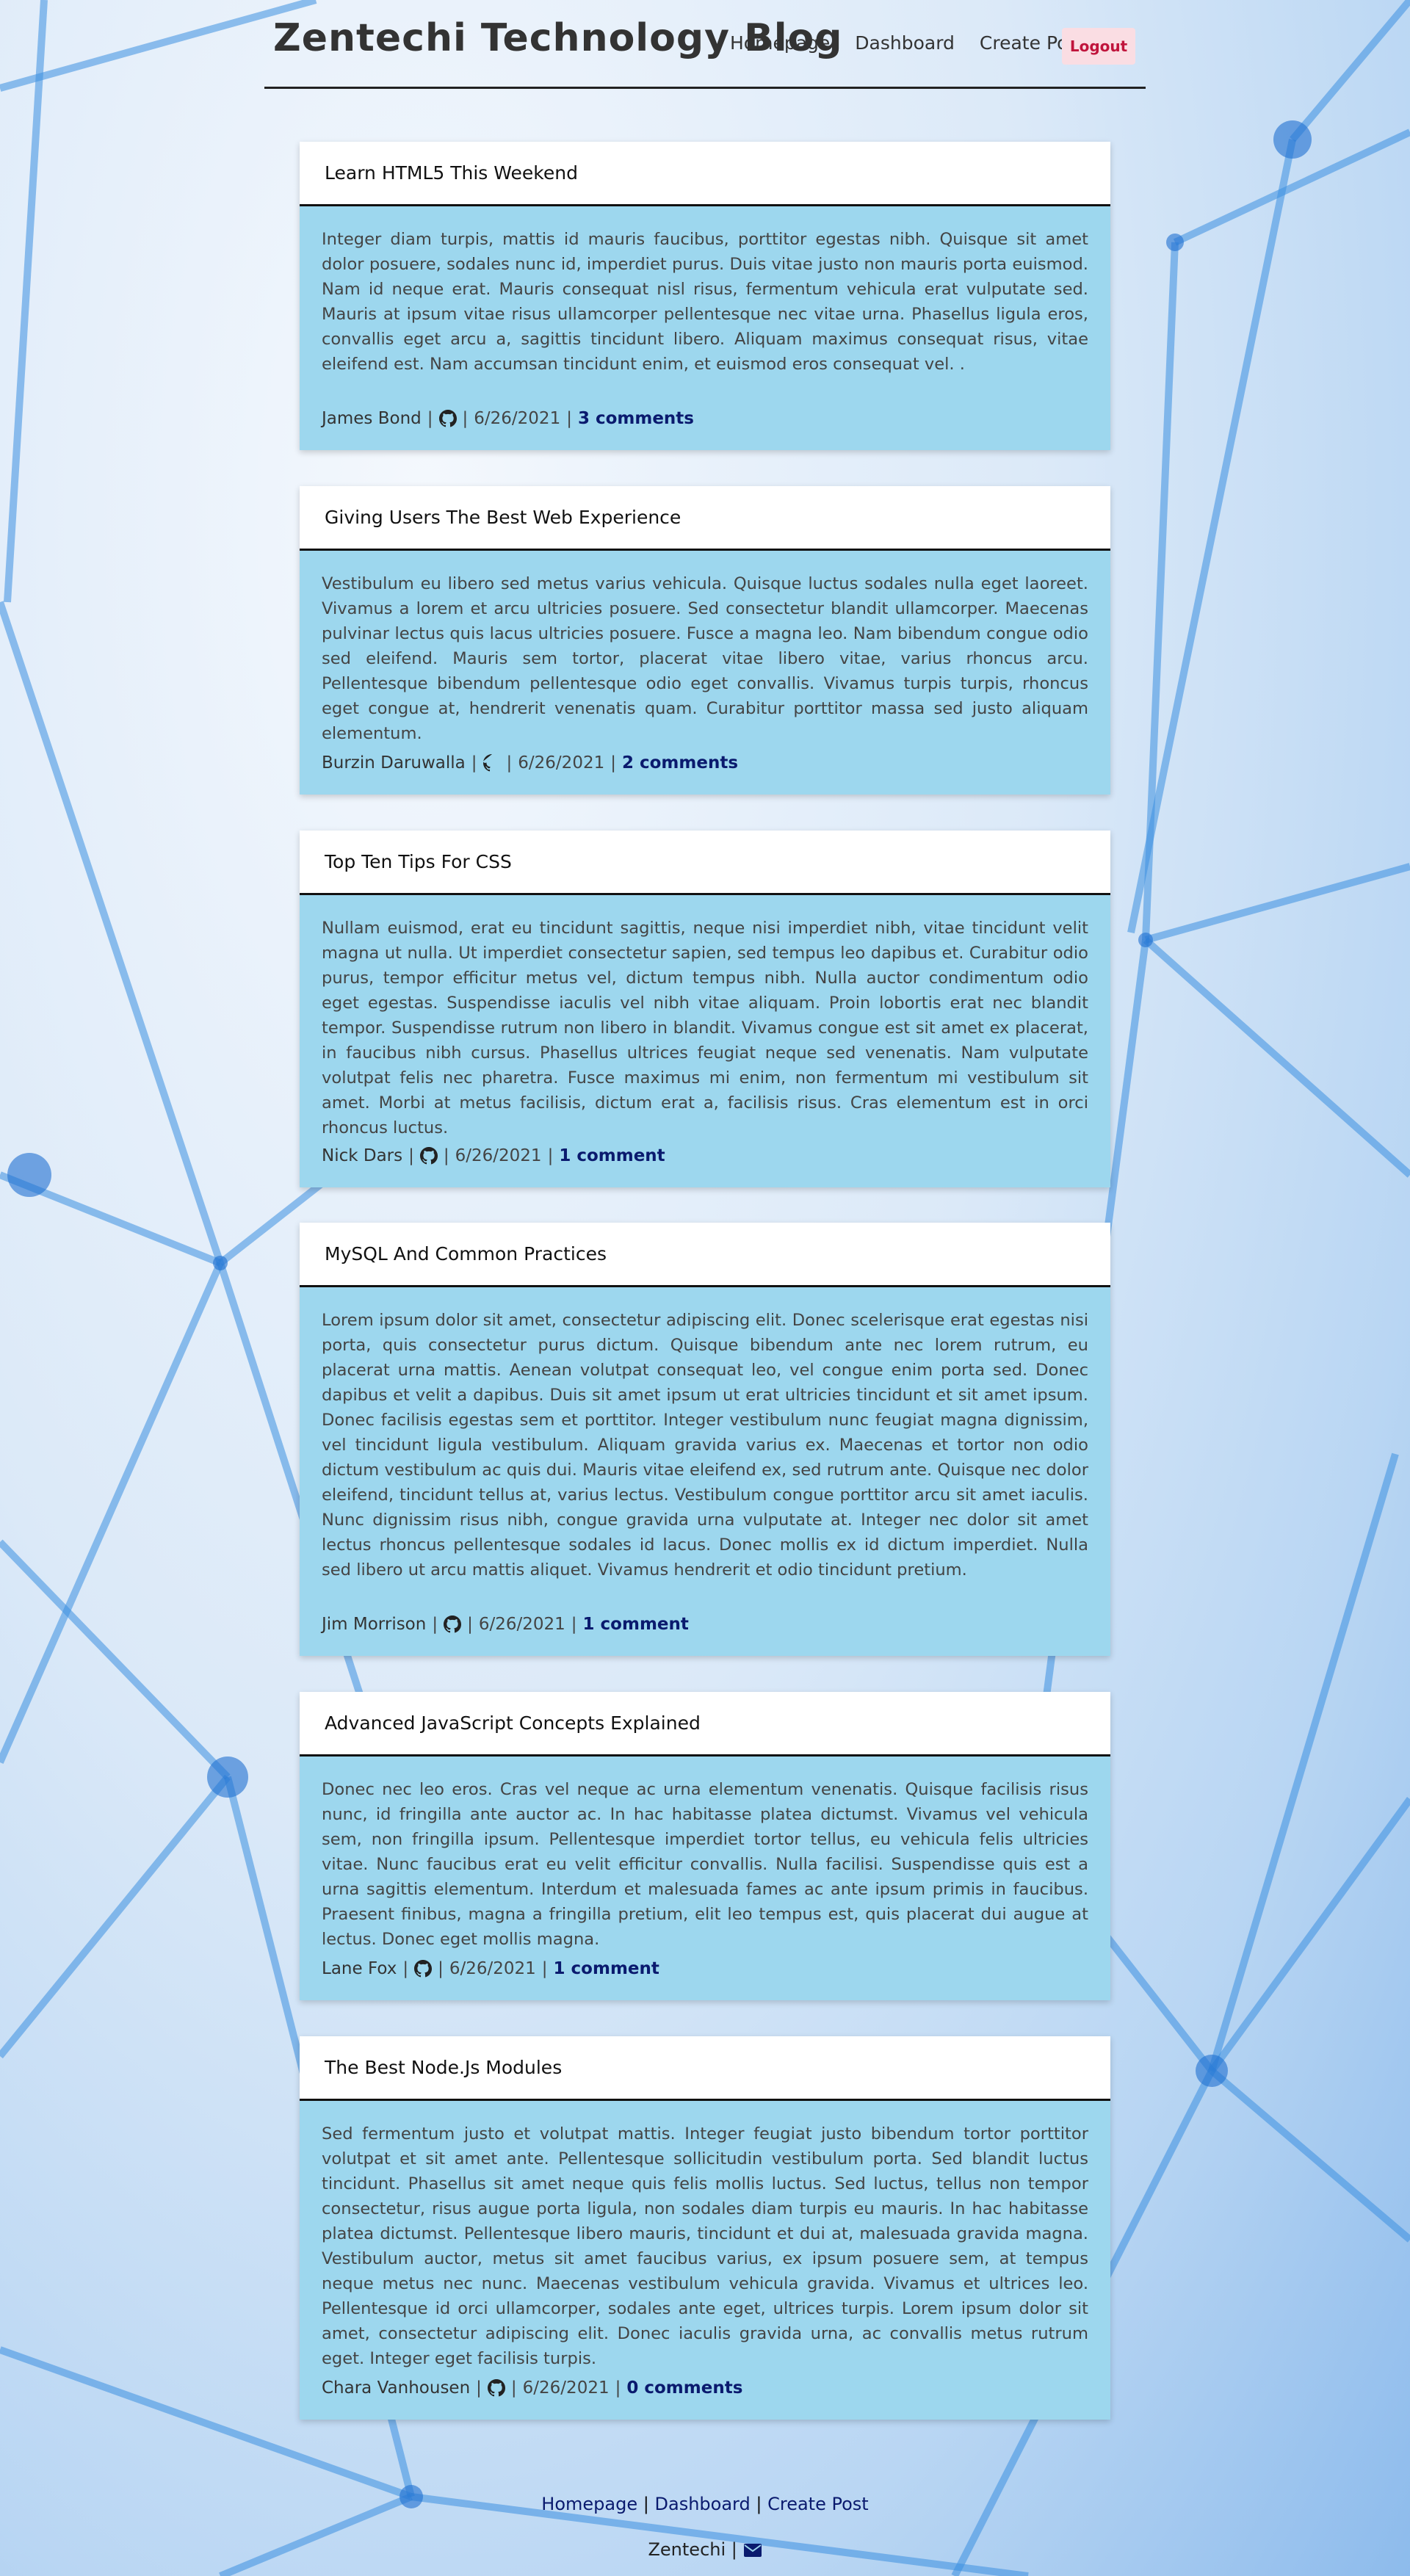 This screenshot has height=2576, width=1410. What do you see at coordinates (705, 2068) in the screenshot?
I see `post-header: The Best Node.Js Modules` at bounding box center [705, 2068].